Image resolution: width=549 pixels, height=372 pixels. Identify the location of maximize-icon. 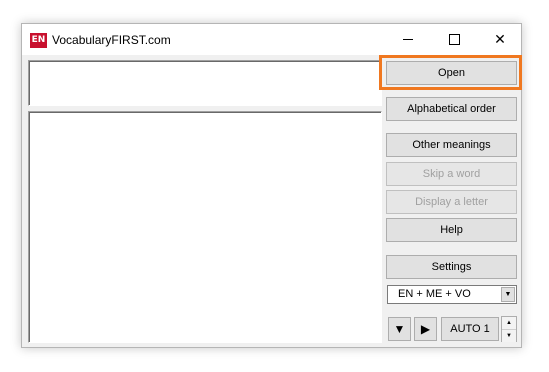
(454, 39).